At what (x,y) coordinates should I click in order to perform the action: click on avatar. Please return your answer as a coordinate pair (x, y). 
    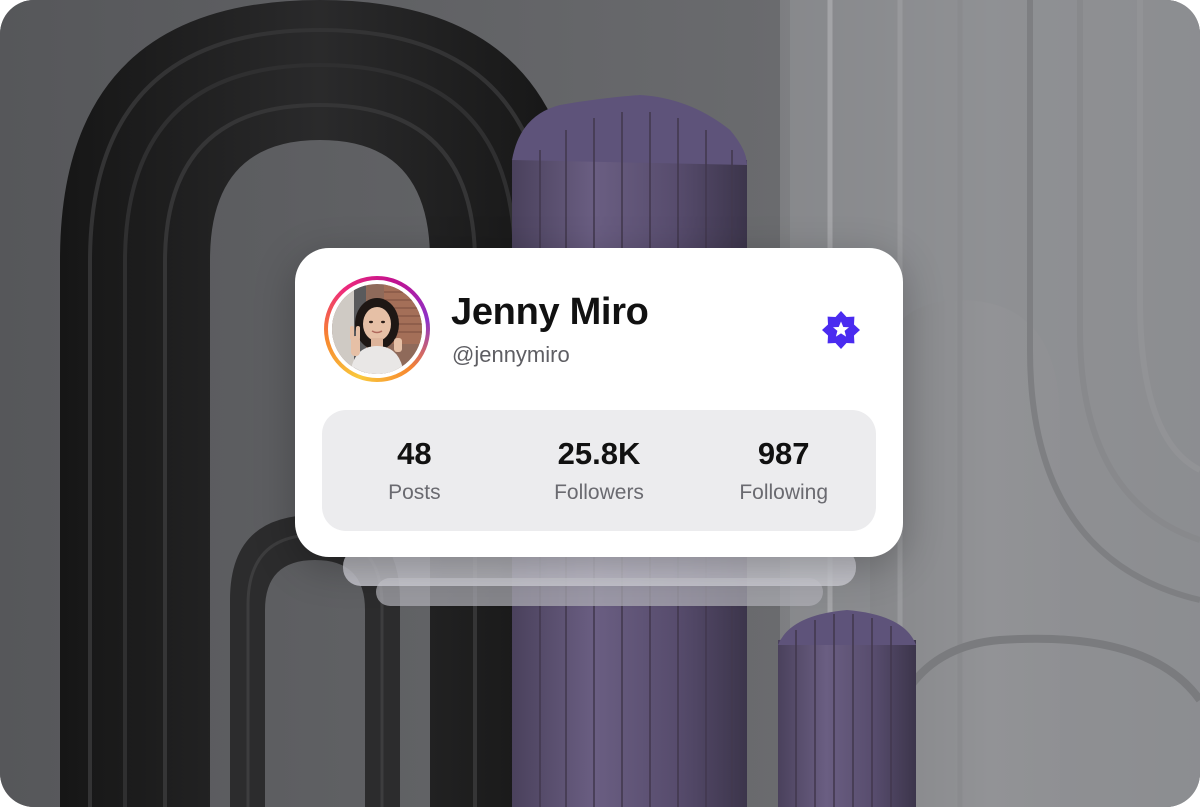
    Looking at the image, I should click on (377, 329).